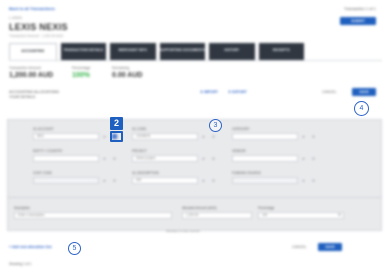 The width and height of the screenshot is (390, 271). What do you see at coordinates (199, 208) in the screenshot?
I see `allocated-amount-label: Allocated Amount (AUD)` at bounding box center [199, 208].